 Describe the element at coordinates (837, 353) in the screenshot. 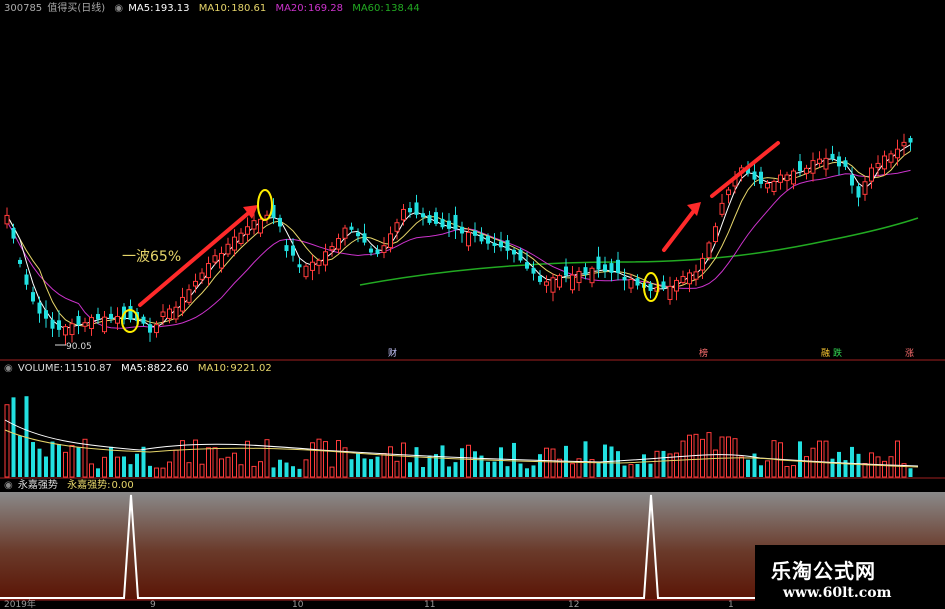

I see `event-marker: 跌` at that location.